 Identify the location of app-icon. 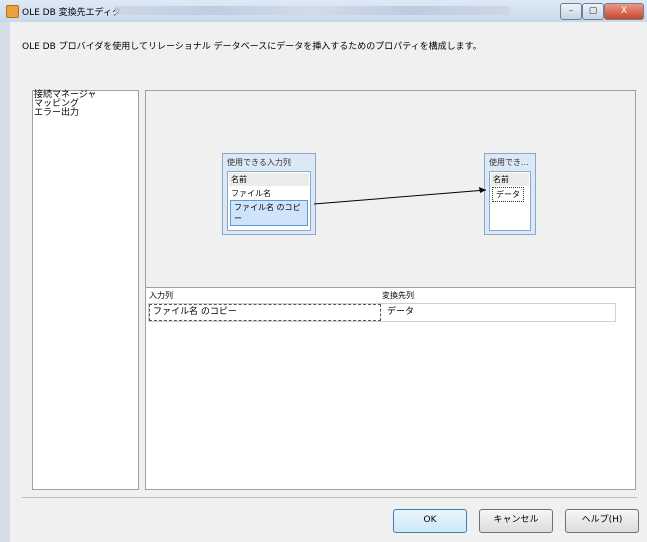
(12, 11).